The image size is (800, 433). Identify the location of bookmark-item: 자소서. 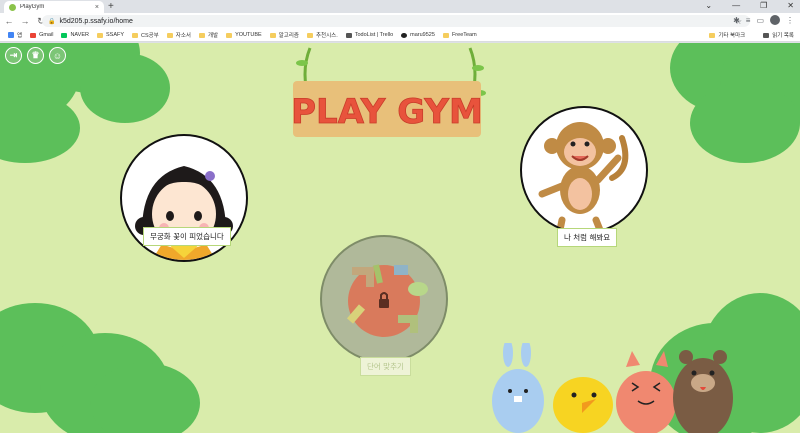
(178, 35).